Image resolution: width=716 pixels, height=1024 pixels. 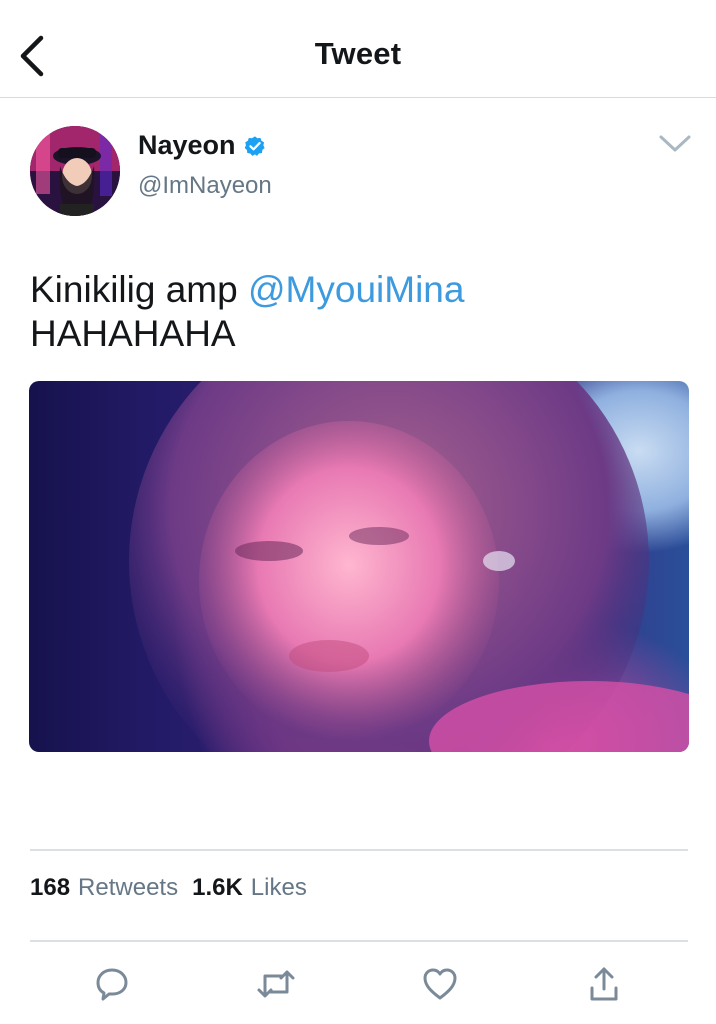 I want to click on like-label: Likes, so click(x=278, y=887).